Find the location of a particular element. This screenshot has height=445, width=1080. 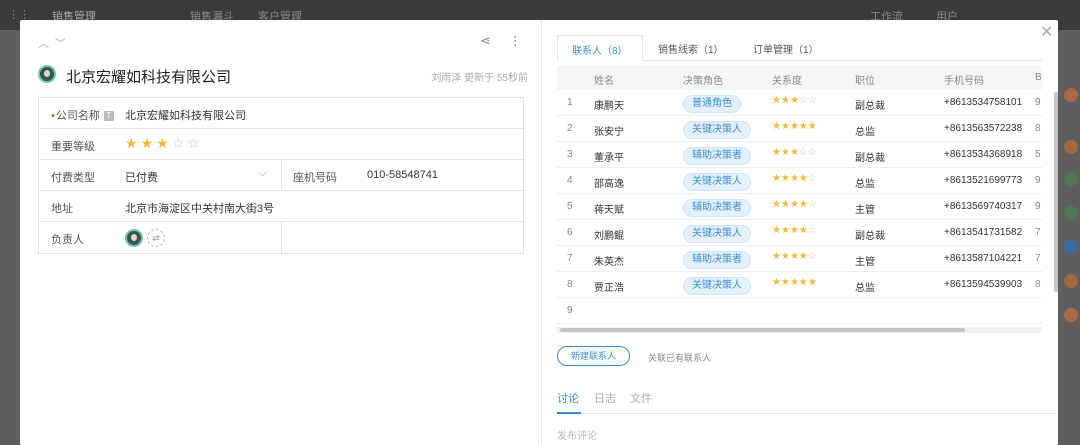

table-row: 7 朱英杰 辅助决策者 ★★★★☆ 主管 +8613587104221 7 is located at coordinates (799, 259).